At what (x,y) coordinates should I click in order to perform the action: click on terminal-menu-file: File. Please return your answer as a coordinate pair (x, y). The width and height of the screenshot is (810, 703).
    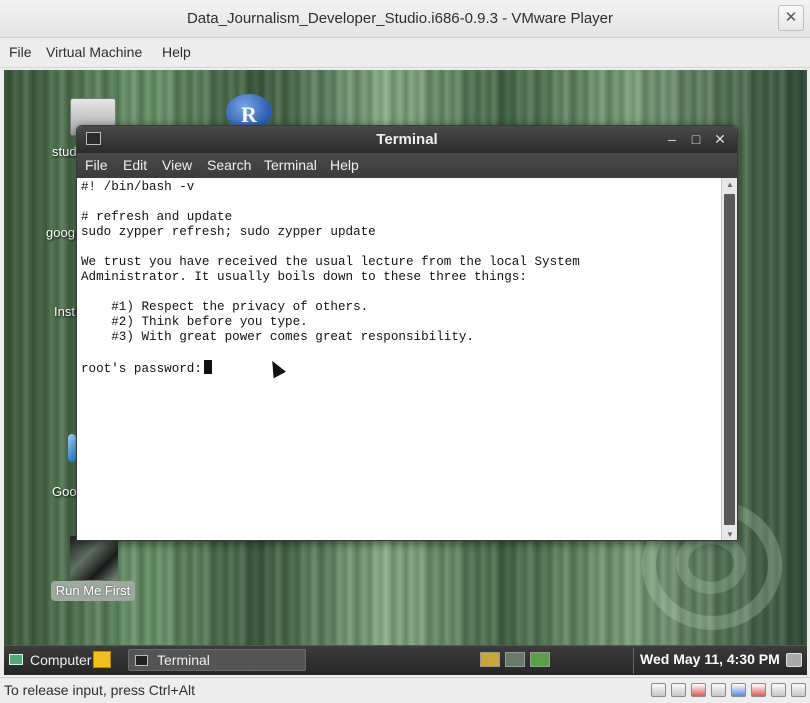
    Looking at the image, I should click on (96, 165).